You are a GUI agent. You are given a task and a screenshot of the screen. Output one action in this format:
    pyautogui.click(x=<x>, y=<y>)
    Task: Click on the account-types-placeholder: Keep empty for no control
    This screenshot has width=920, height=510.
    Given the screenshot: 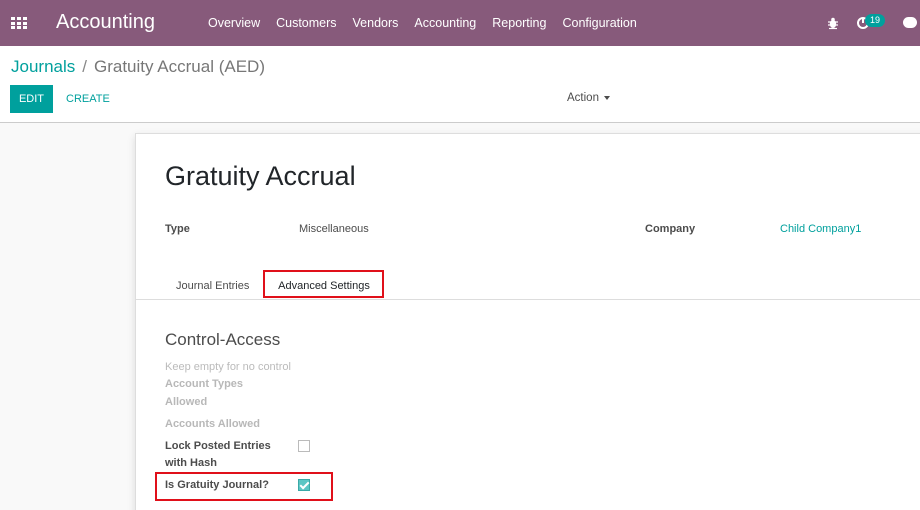 What is the action you would take?
    pyautogui.click(x=228, y=367)
    